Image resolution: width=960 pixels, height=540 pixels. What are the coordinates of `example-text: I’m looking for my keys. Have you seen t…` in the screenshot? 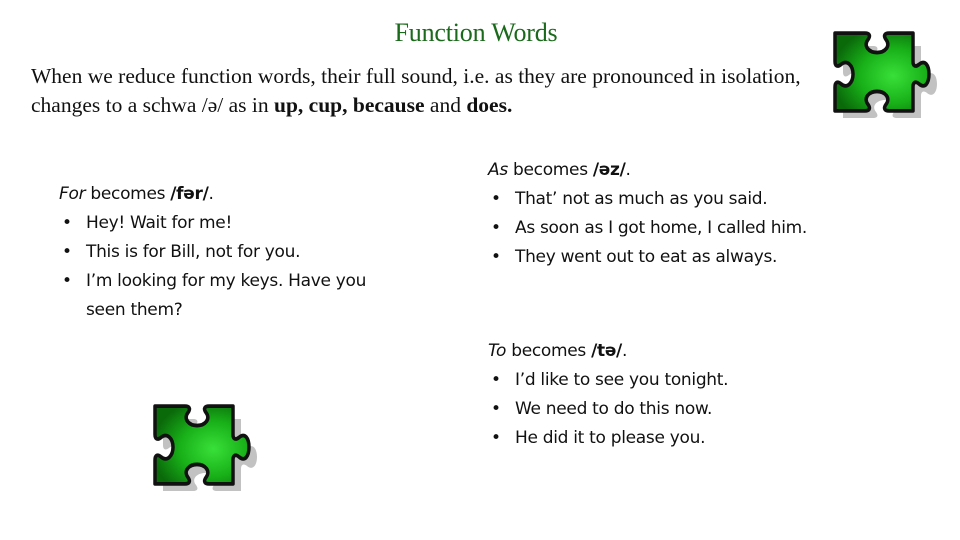 It's located at (226, 295).